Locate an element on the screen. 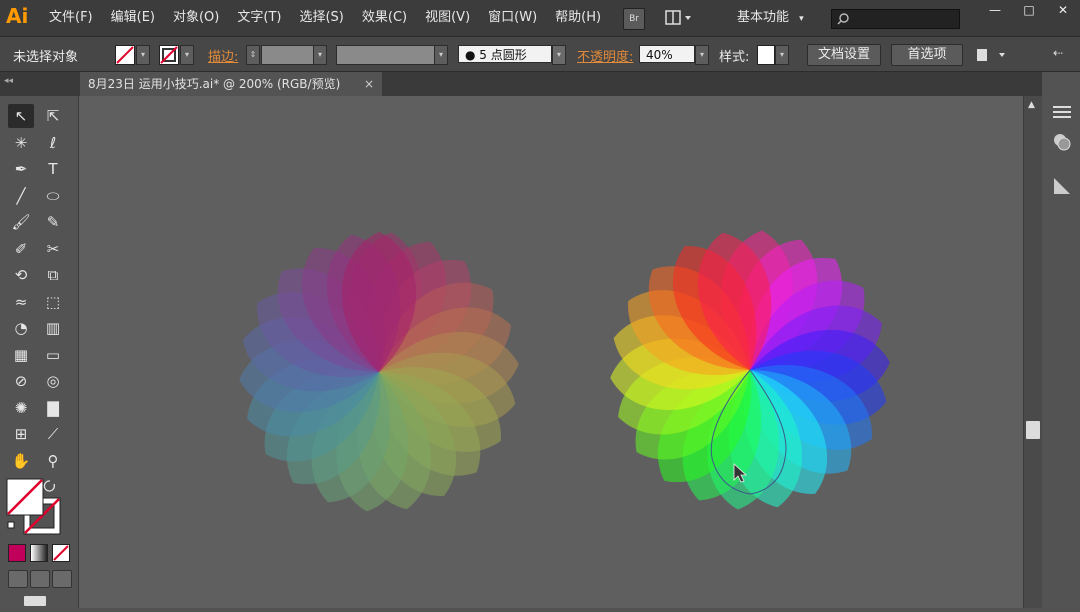 The image size is (1080, 612). workspace-switcher: 基本功能 ▾ is located at coordinates (770, 18).